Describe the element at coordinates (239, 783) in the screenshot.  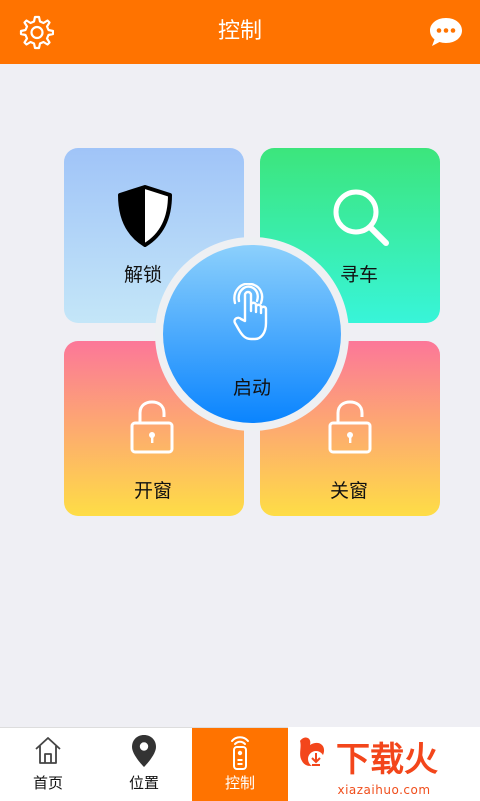
I see `tab-label: 控制` at that location.